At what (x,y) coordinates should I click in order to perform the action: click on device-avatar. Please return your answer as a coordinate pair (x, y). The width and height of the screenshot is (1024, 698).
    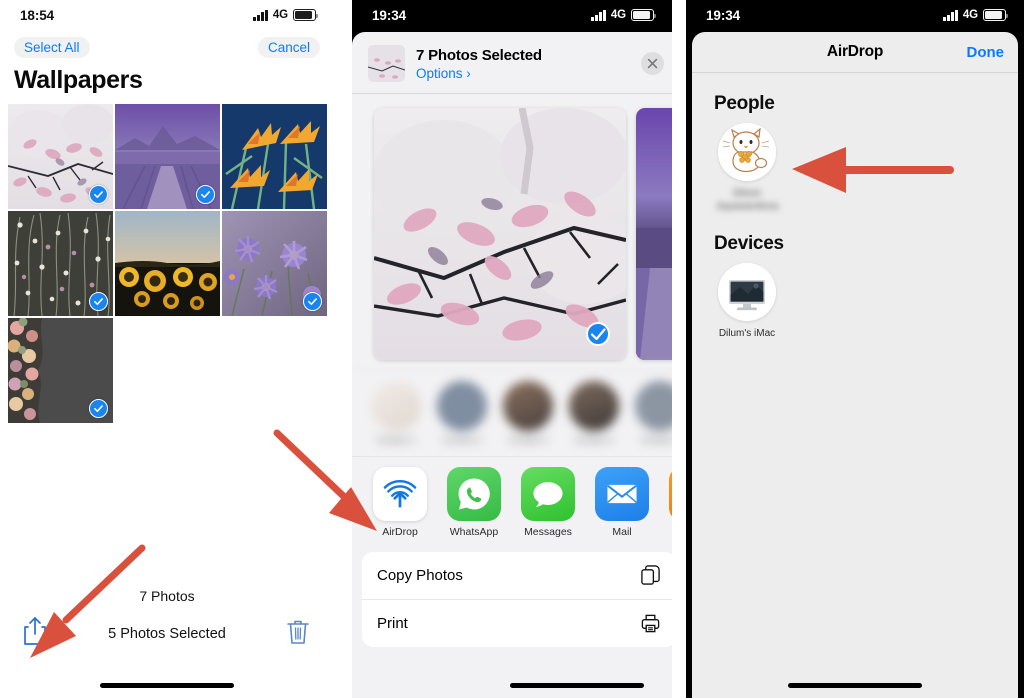
    Looking at the image, I should click on (747, 292).